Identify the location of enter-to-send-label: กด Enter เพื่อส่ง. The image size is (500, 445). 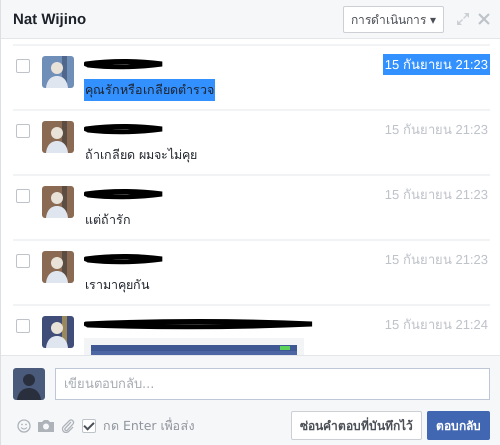
(148, 425).